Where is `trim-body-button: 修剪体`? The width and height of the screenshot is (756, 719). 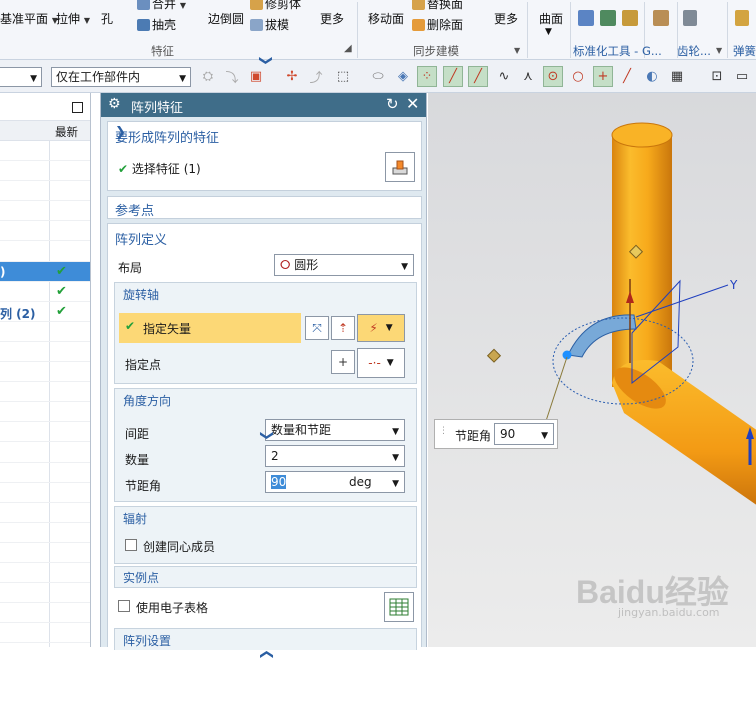
trim-body-button: 修剪体 is located at coordinates (275, 6).